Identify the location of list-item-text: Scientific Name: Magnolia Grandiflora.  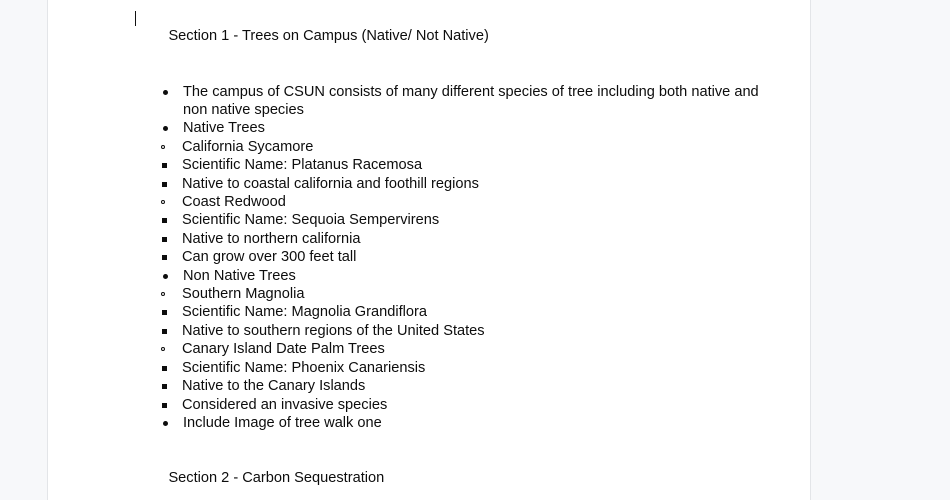
(304, 312).